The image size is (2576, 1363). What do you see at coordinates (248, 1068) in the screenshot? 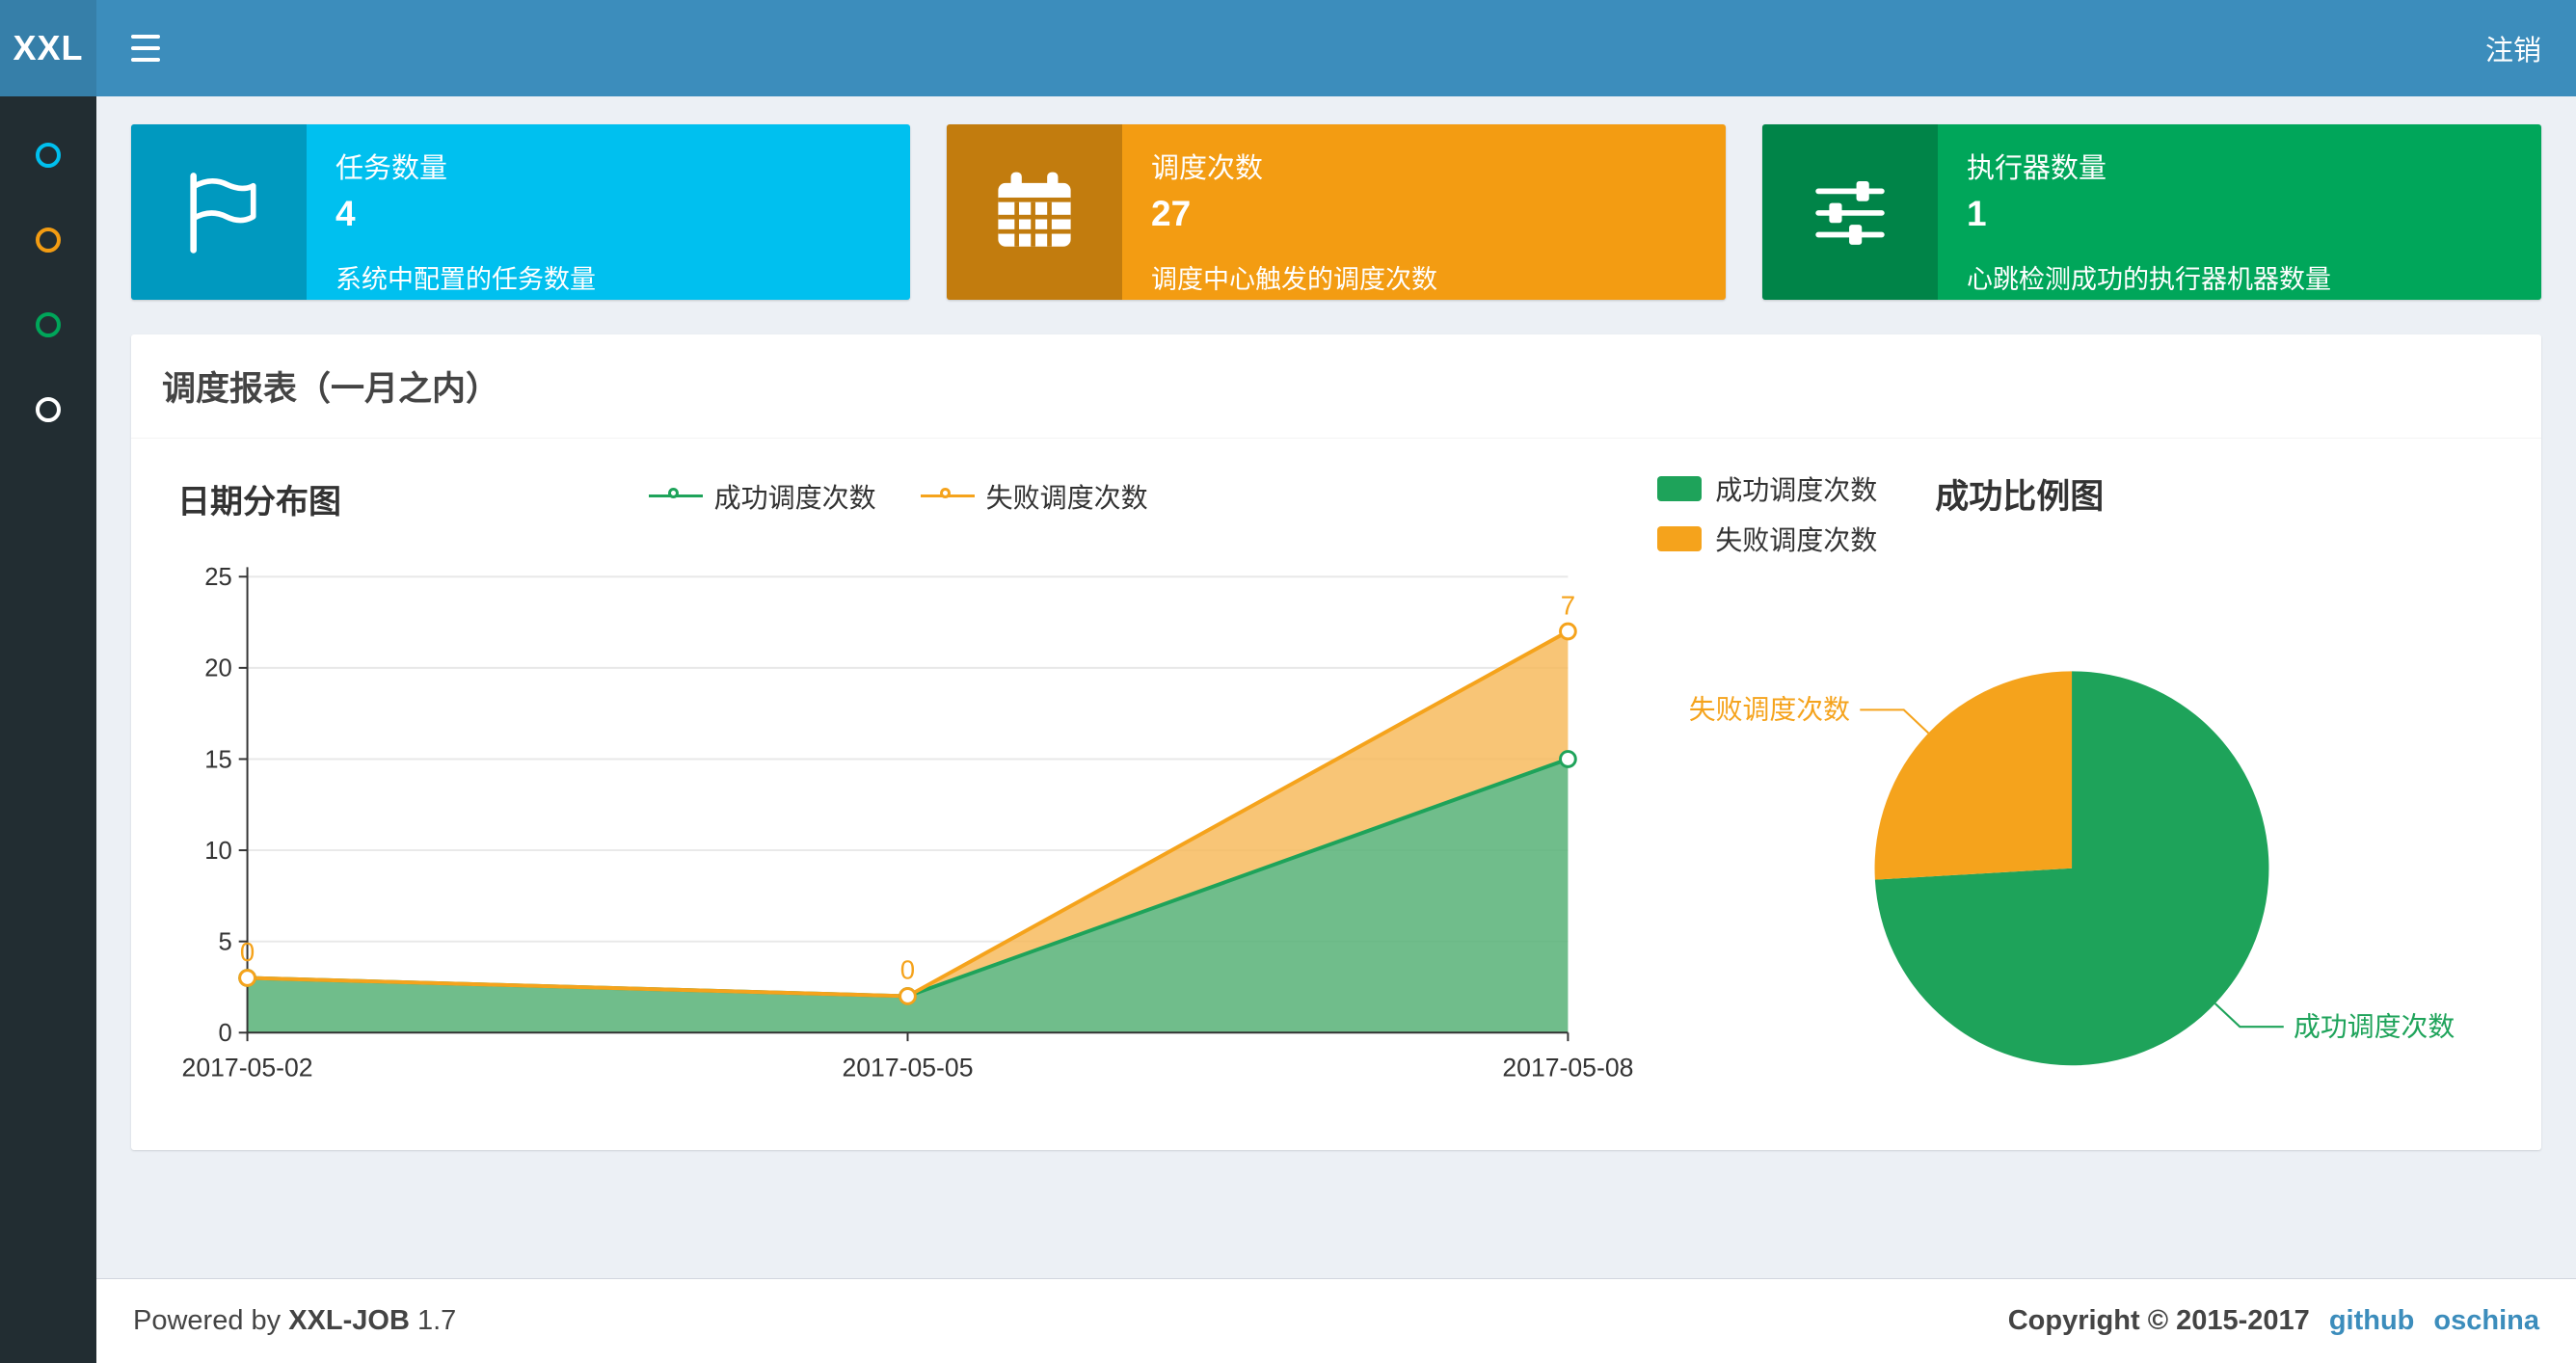
I see `svg-text: 2017-05-02` at bounding box center [248, 1068].